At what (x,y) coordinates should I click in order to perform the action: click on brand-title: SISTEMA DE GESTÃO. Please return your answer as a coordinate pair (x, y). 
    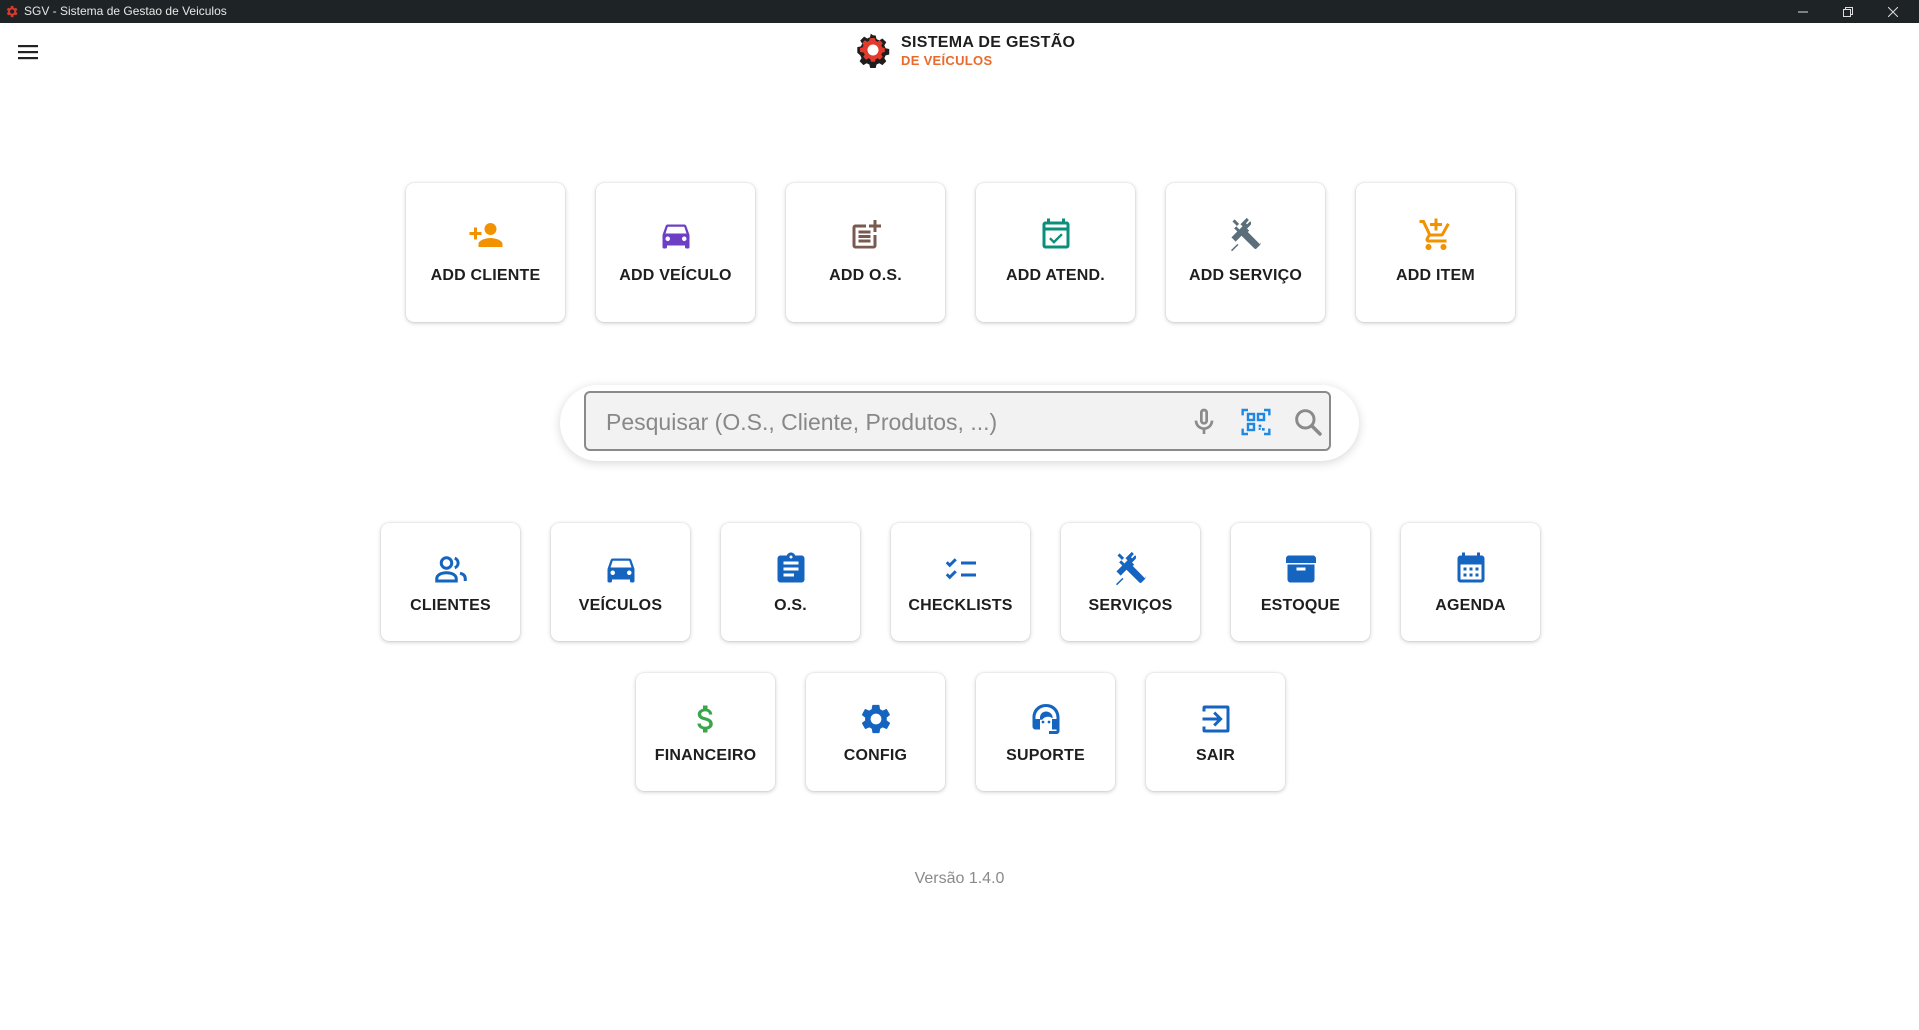
    Looking at the image, I should click on (988, 42).